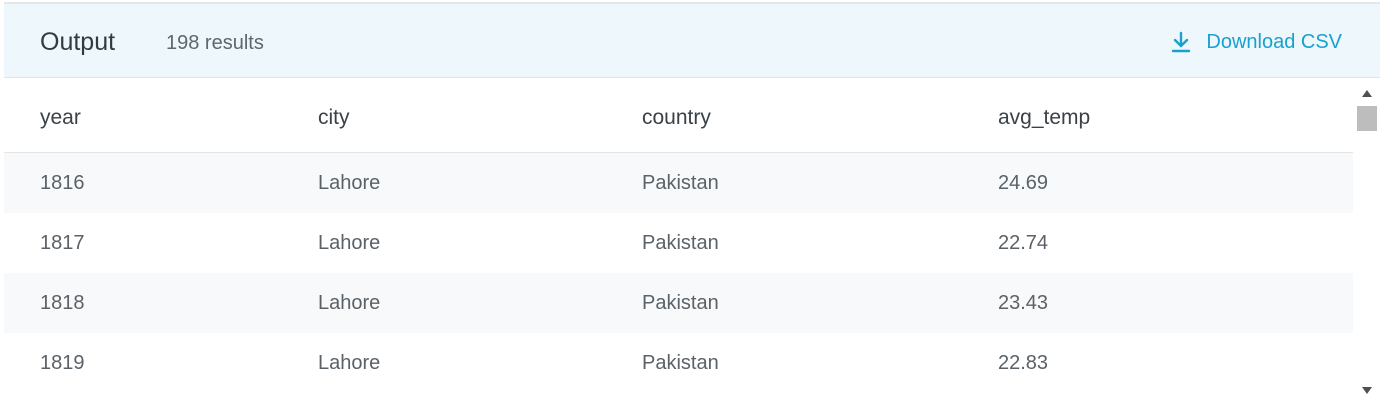 The height and width of the screenshot is (406, 1381). What do you see at coordinates (1023, 303) in the screenshot?
I see `cell-avg-temp: 23.43` at bounding box center [1023, 303].